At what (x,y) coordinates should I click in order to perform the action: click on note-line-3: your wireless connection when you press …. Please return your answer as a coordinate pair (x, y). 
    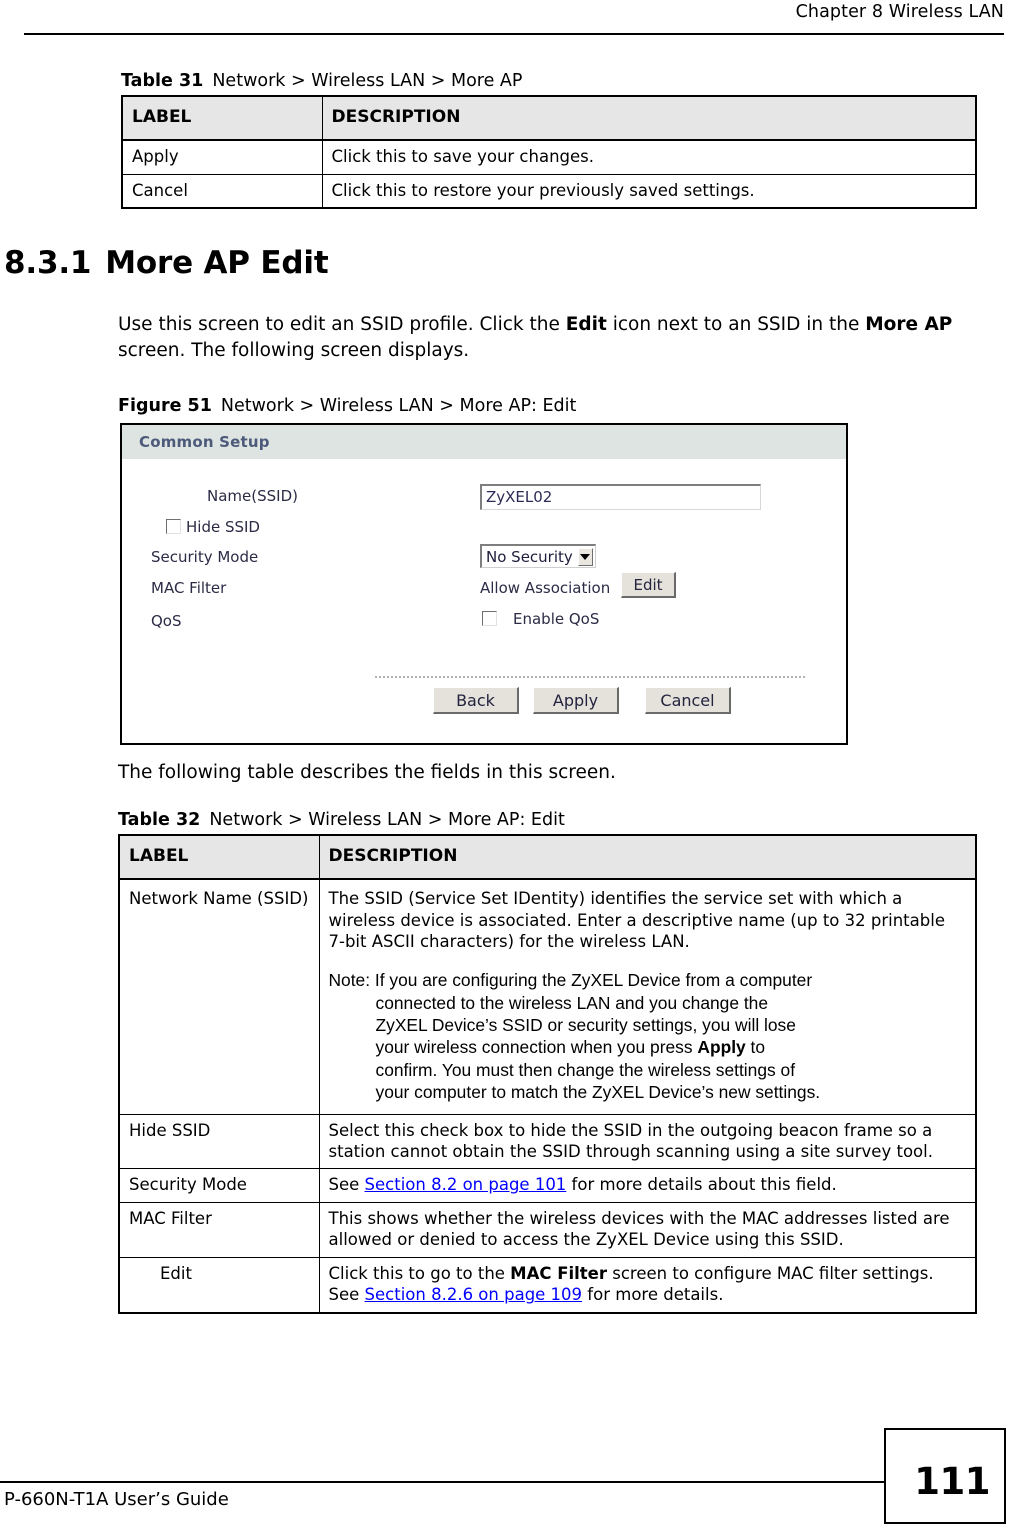
    Looking at the image, I should click on (648, 1047).